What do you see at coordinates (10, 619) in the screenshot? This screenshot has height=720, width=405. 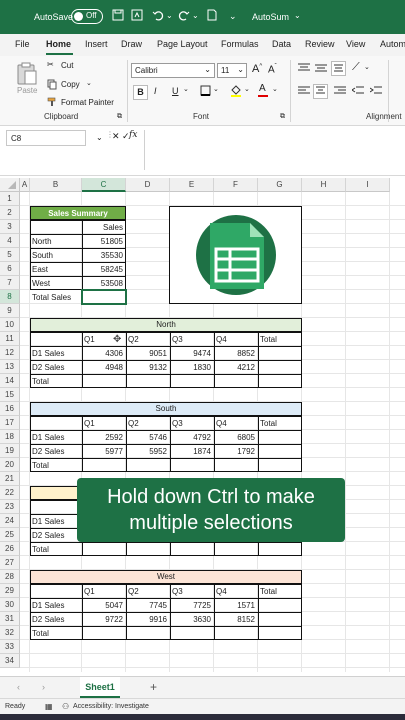 I see `row-header-31: 31` at bounding box center [10, 619].